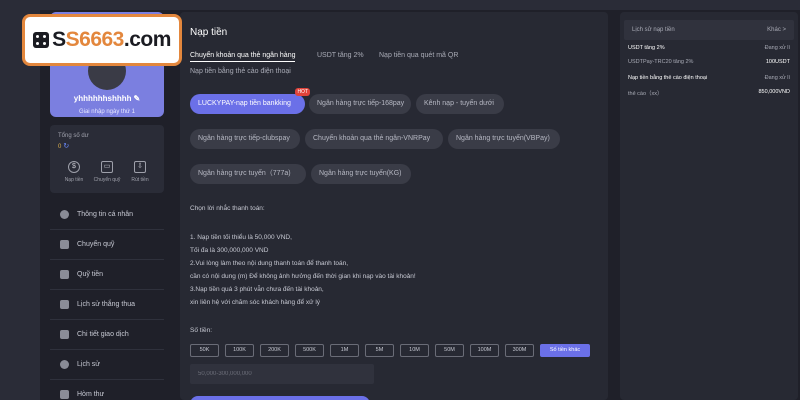 The height and width of the screenshot is (400, 800). I want to click on refresh-icon: ↻, so click(66, 146).